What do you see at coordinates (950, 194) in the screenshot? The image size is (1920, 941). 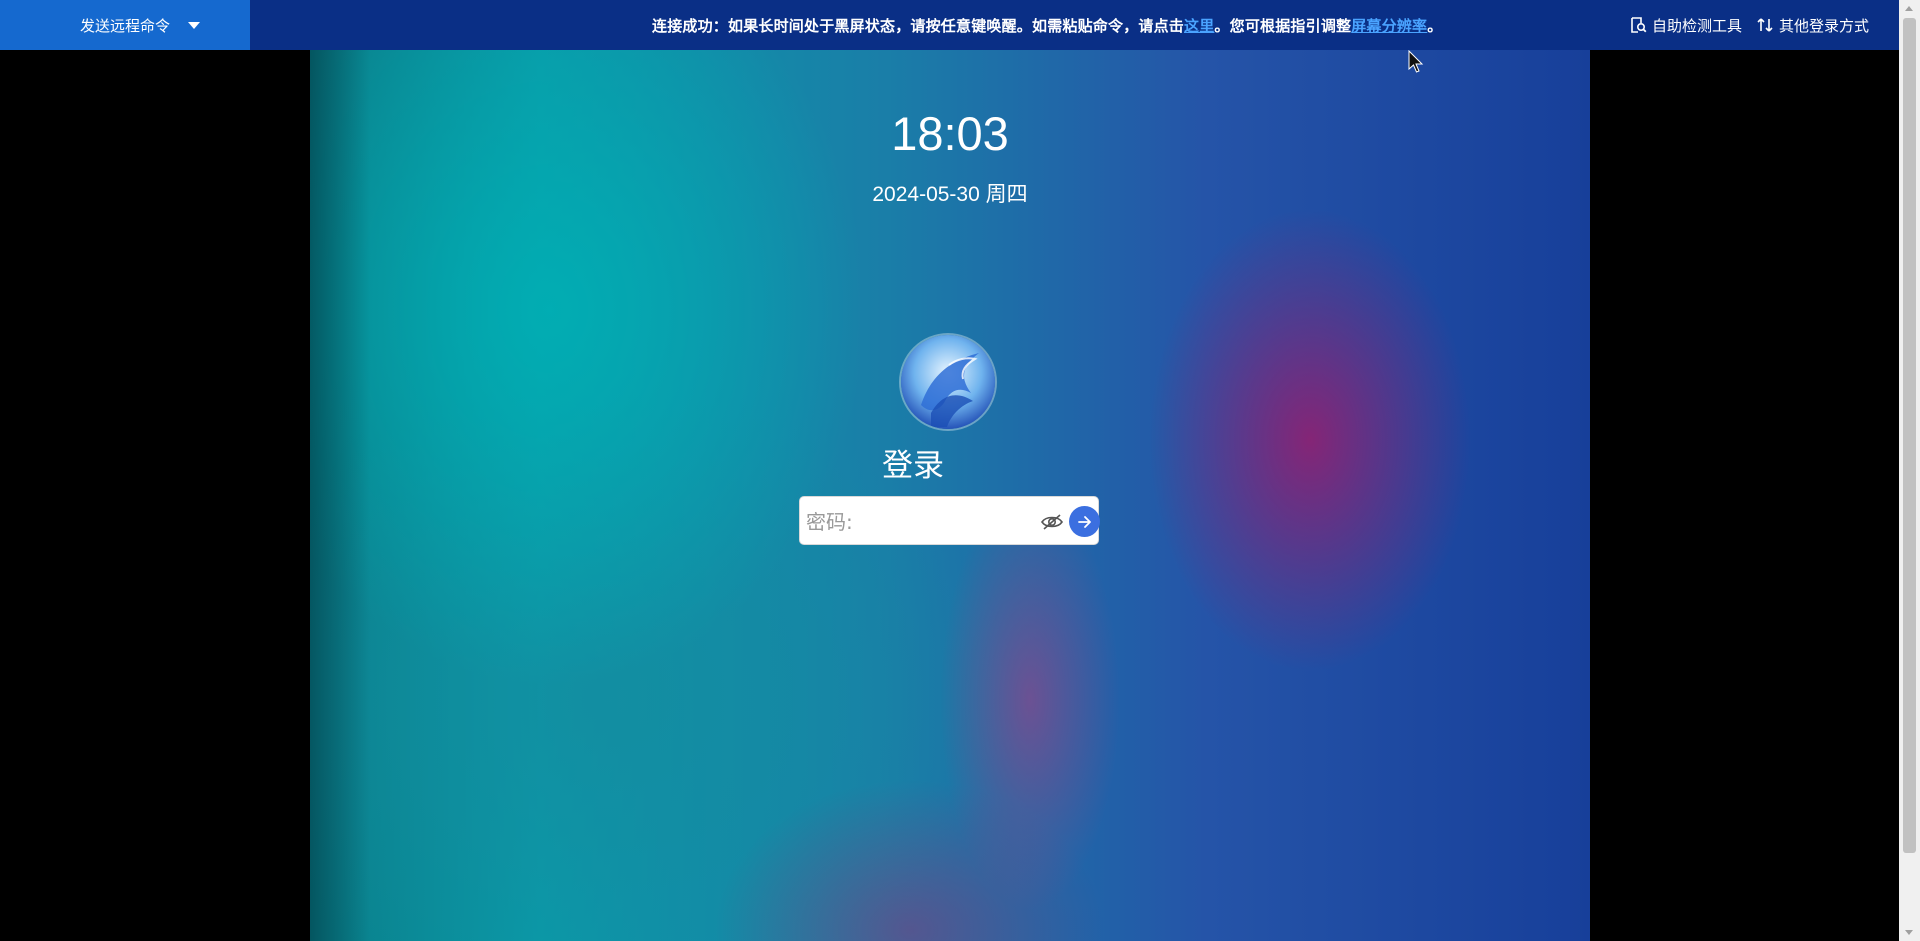 I see `lockscreen-date: 2024-05-30 周四` at bounding box center [950, 194].